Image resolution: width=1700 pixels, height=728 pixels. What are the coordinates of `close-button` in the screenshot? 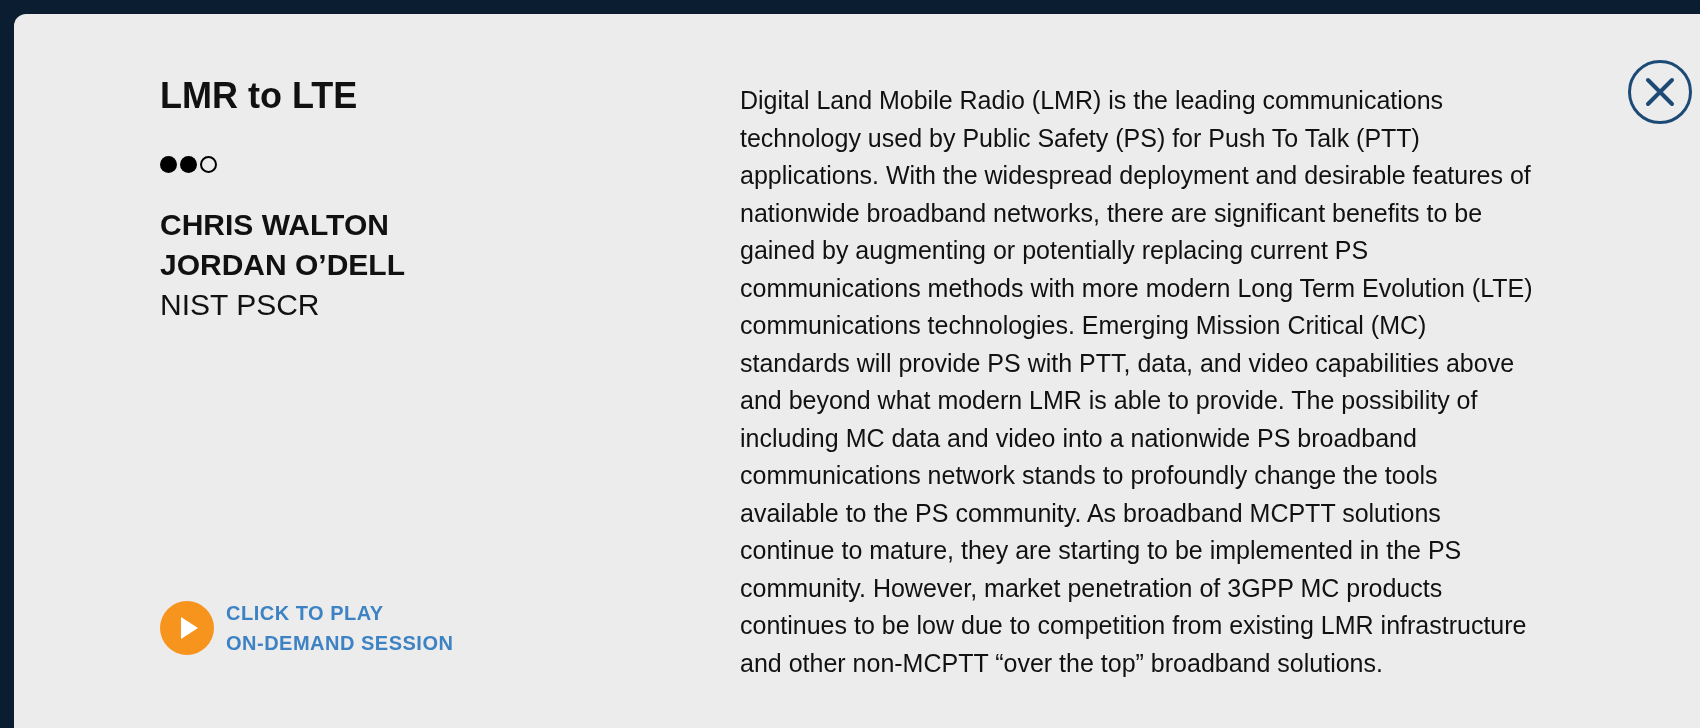 It's located at (1660, 92).